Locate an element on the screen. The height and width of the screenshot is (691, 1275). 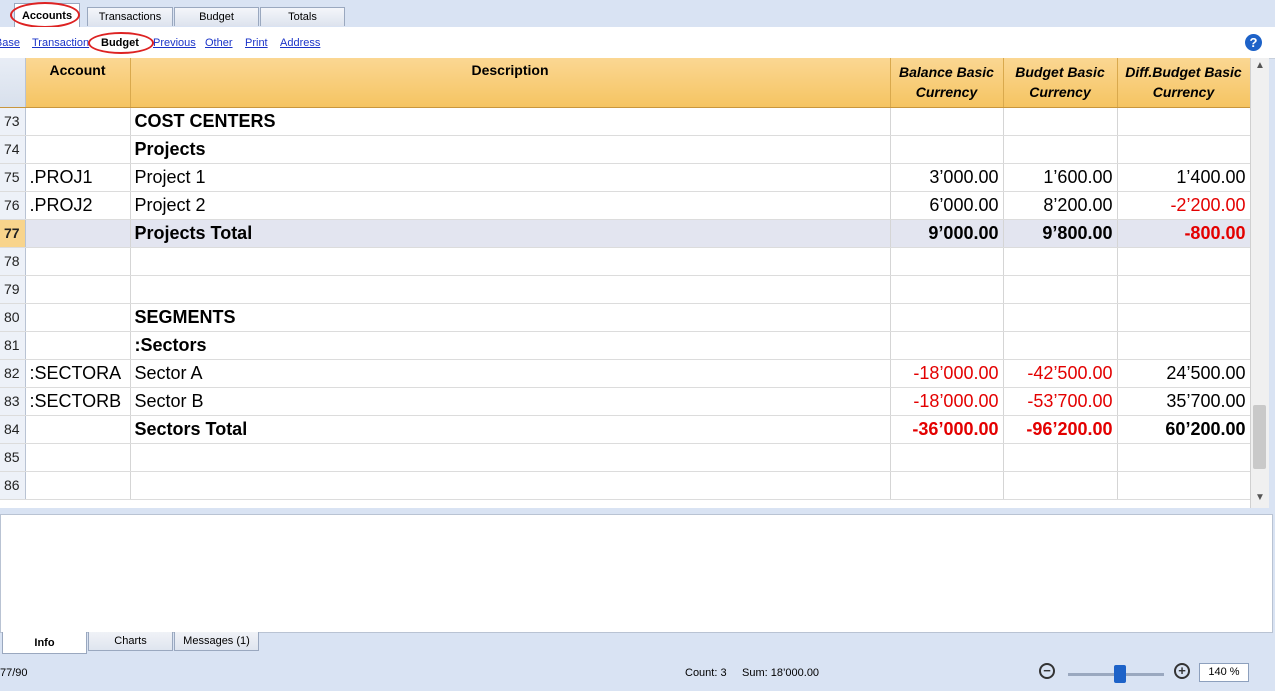
scroll-down-arrow-icon: ▼ is located at coordinates (1260, 498).